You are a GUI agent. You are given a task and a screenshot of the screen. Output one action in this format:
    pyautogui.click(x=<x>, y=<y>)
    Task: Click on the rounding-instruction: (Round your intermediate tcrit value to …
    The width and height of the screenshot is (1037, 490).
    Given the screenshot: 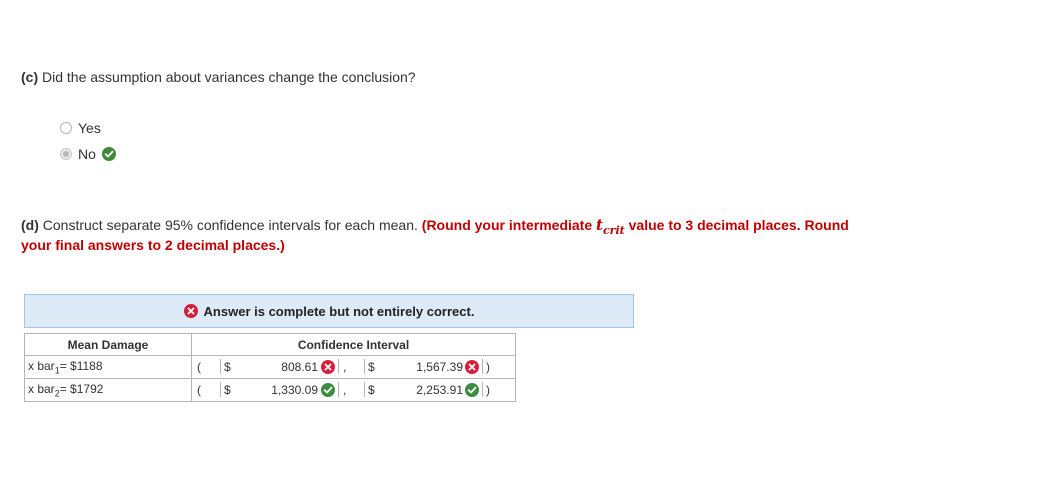 What is the action you would take?
    pyautogui.click(x=635, y=226)
    